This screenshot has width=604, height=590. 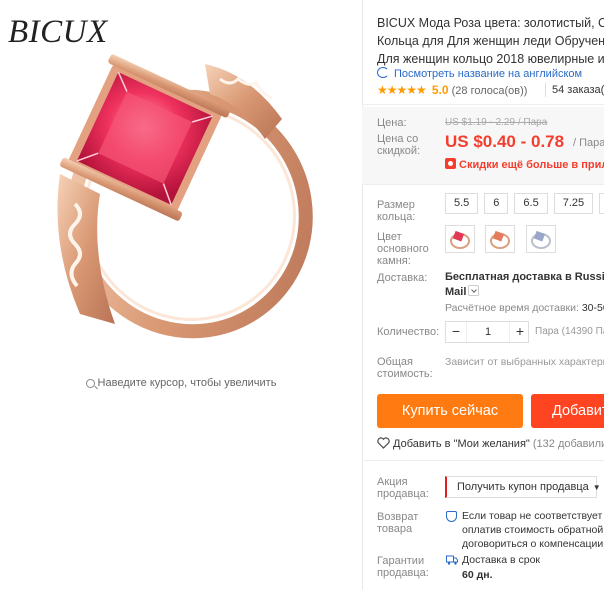 I want to click on rating: ★★★★★ 5.0 (28 голоса(ов)), so click(x=452, y=90).